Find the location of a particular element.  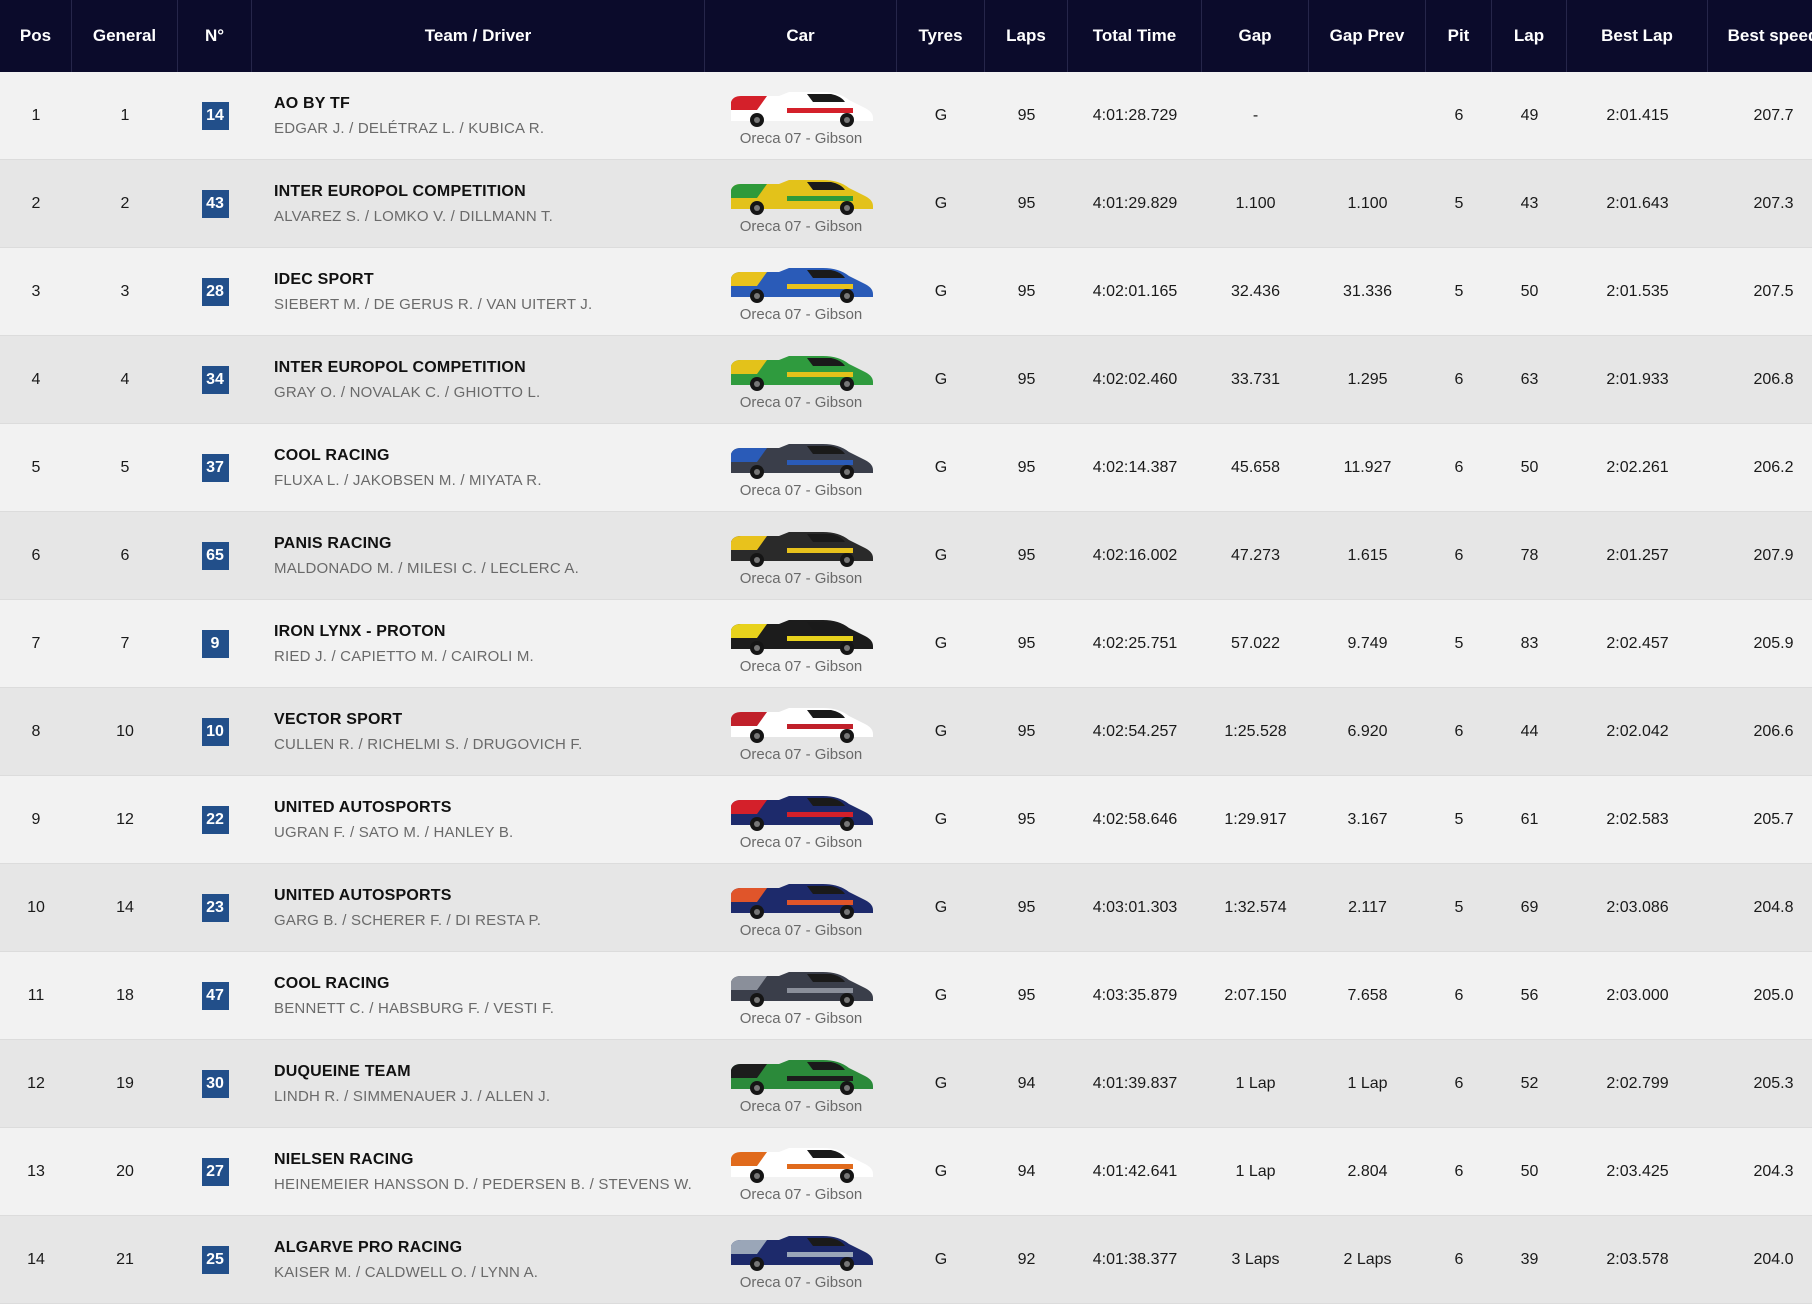

gap-cell: 1.100 is located at coordinates (1255, 204).